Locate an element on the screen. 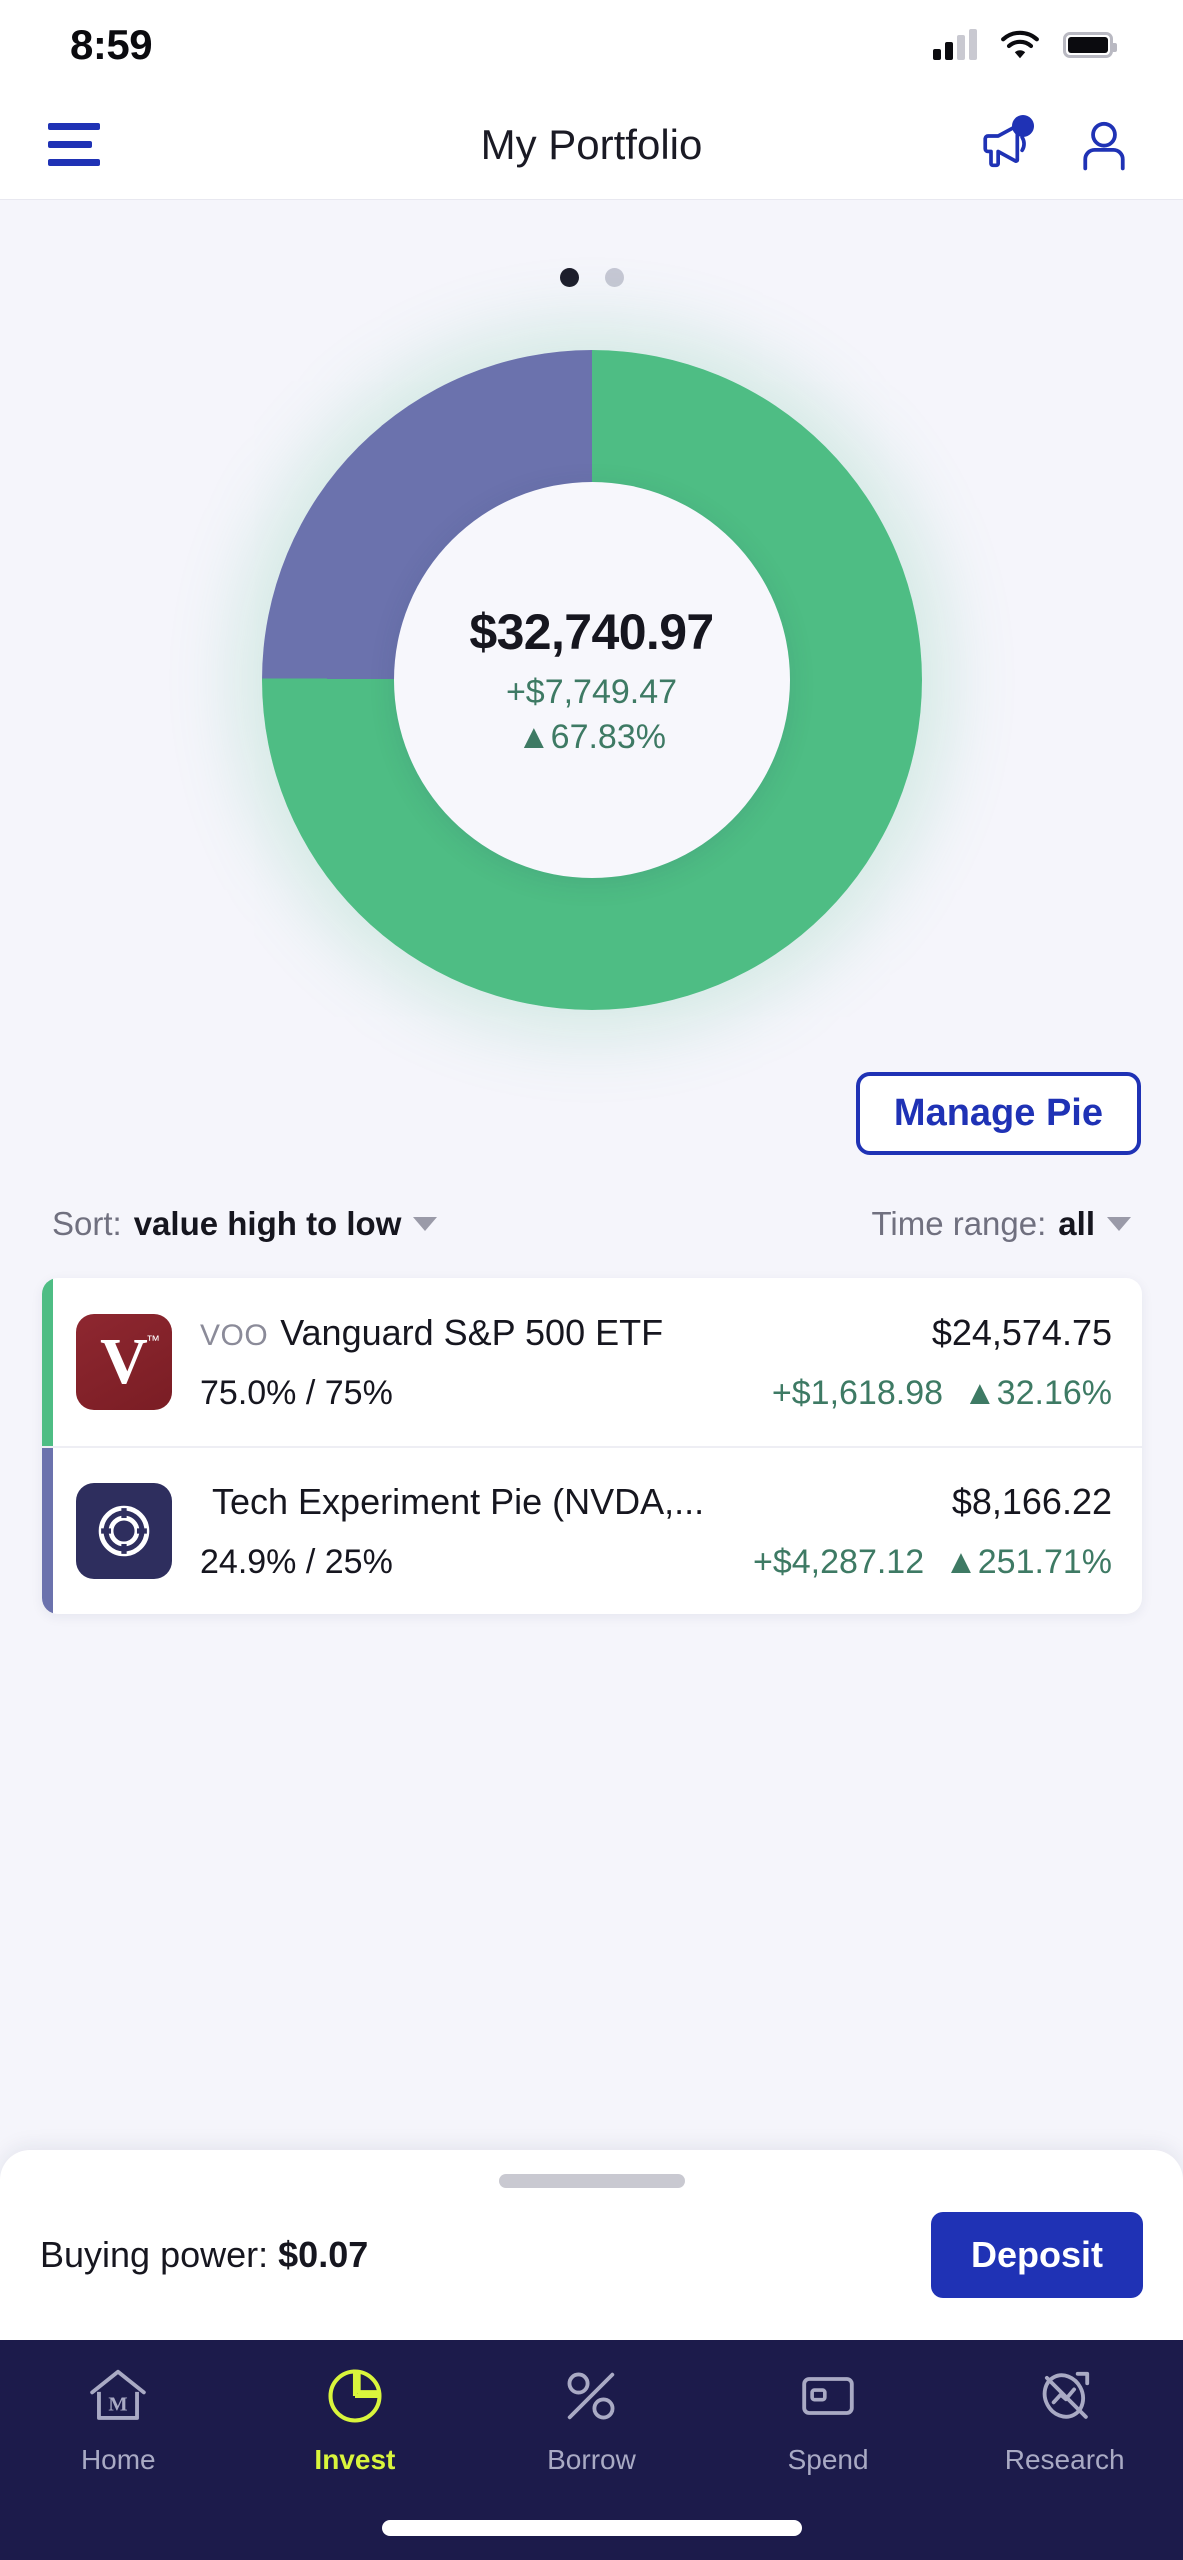  time-range-dropdown: Time range: all is located at coordinates (1001, 1224).